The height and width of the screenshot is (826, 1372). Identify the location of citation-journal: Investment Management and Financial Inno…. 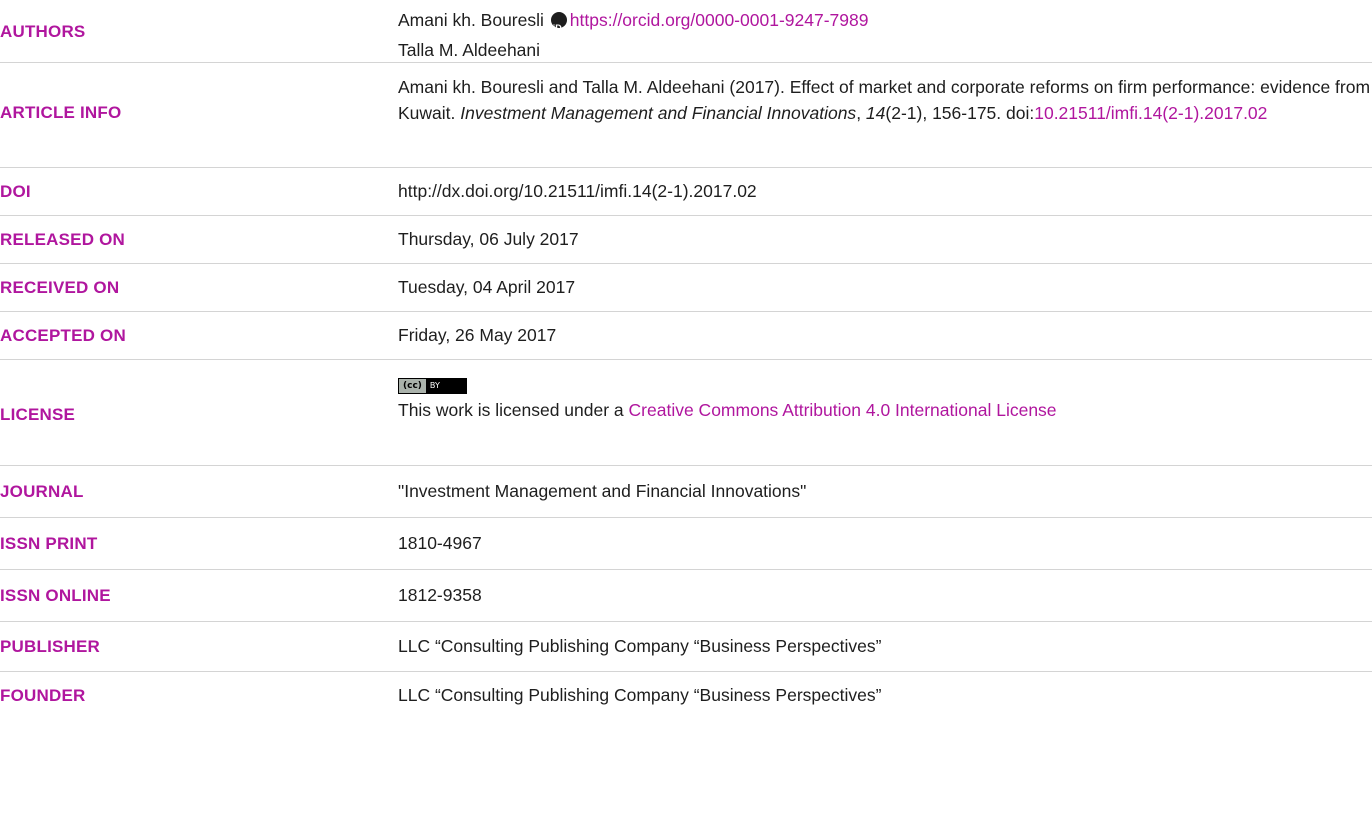
(658, 113).